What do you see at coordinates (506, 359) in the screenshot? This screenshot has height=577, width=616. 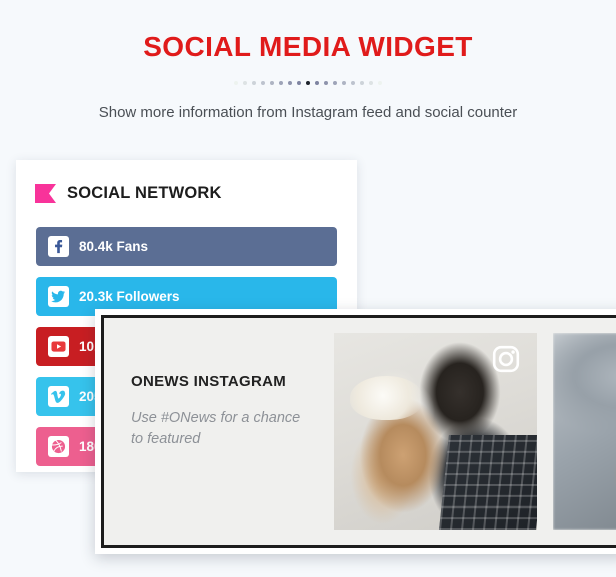 I see `instagram-icon` at bounding box center [506, 359].